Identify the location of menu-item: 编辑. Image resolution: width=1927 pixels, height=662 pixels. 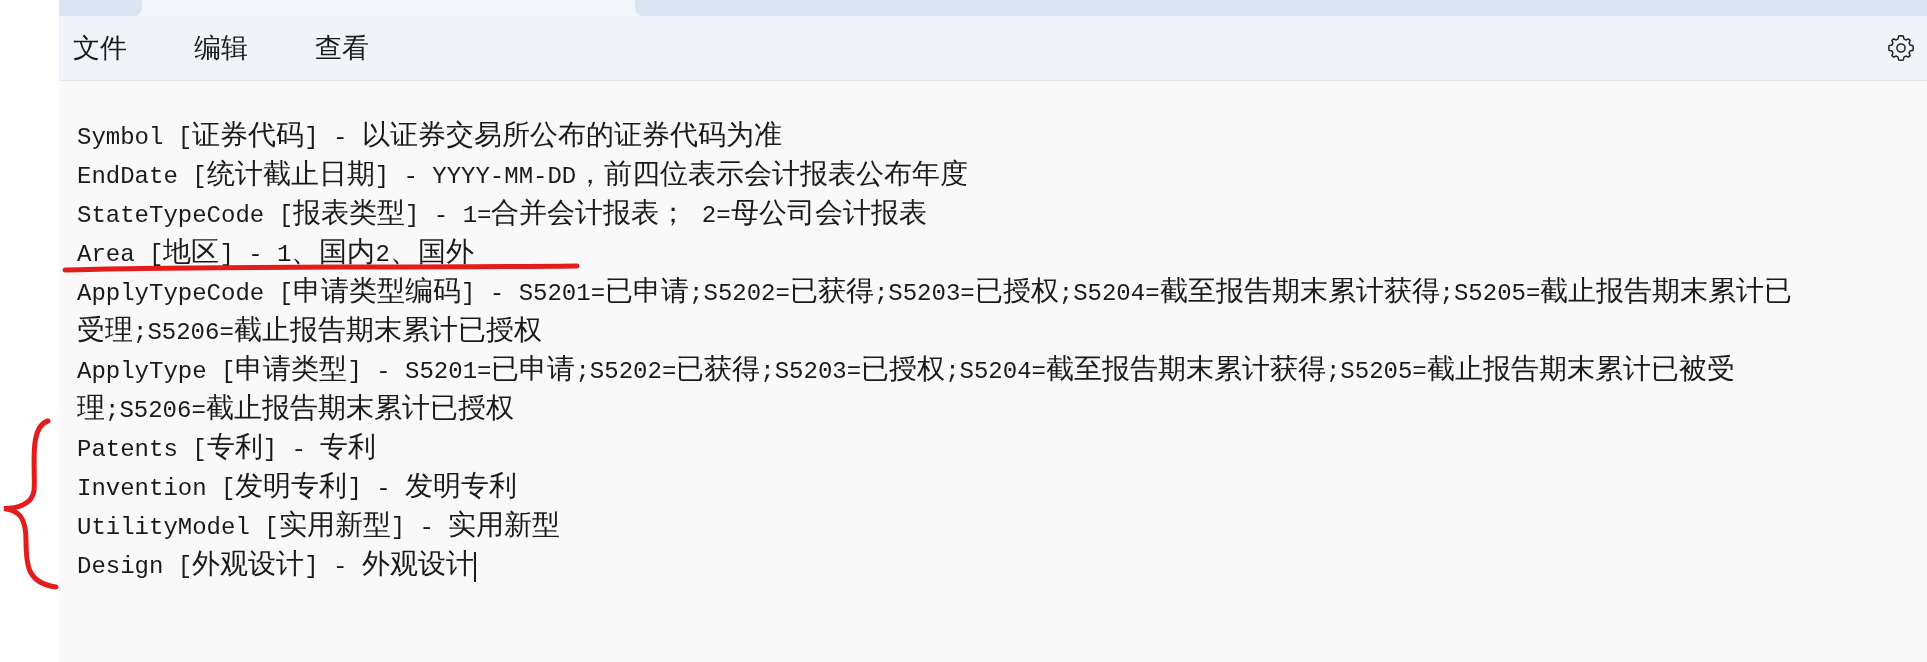
(221, 48).